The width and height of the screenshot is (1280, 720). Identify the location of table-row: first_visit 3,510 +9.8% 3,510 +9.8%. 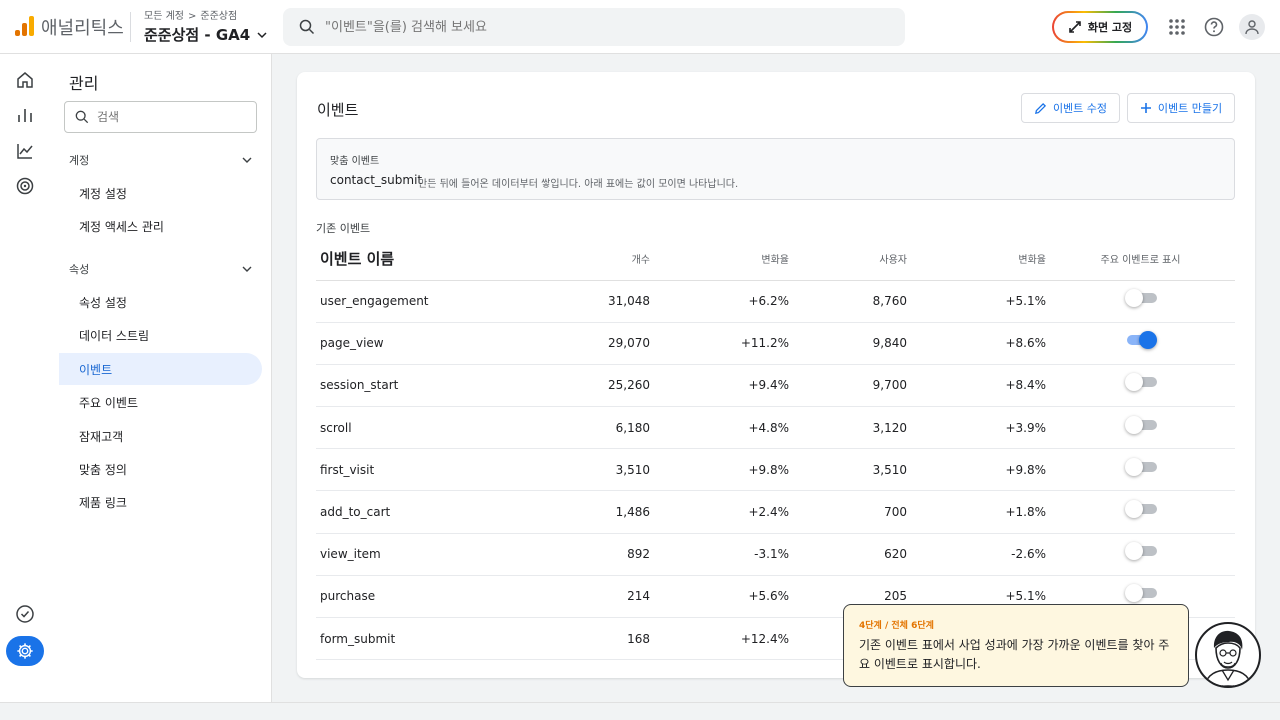
(775, 470).